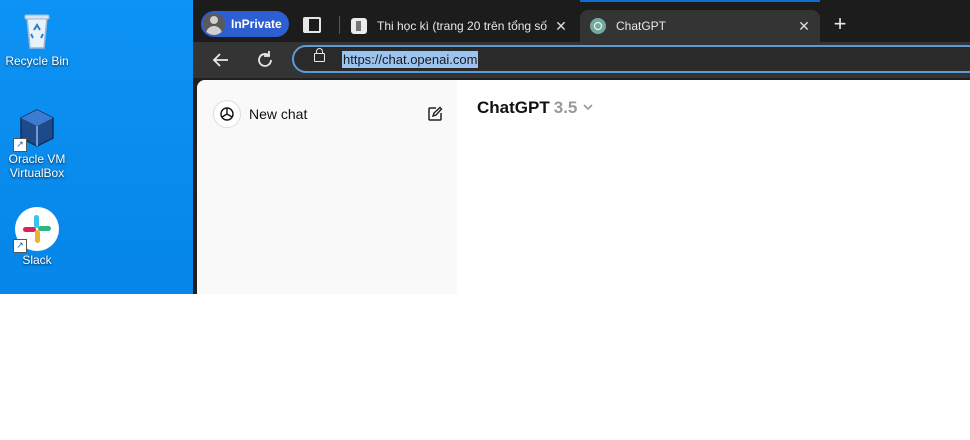 This screenshot has height=440, width=970. What do you see at coordinates (37, 30) in the screenshot?
I see `recycle-bin-icon` at bounding box center [37, 30].